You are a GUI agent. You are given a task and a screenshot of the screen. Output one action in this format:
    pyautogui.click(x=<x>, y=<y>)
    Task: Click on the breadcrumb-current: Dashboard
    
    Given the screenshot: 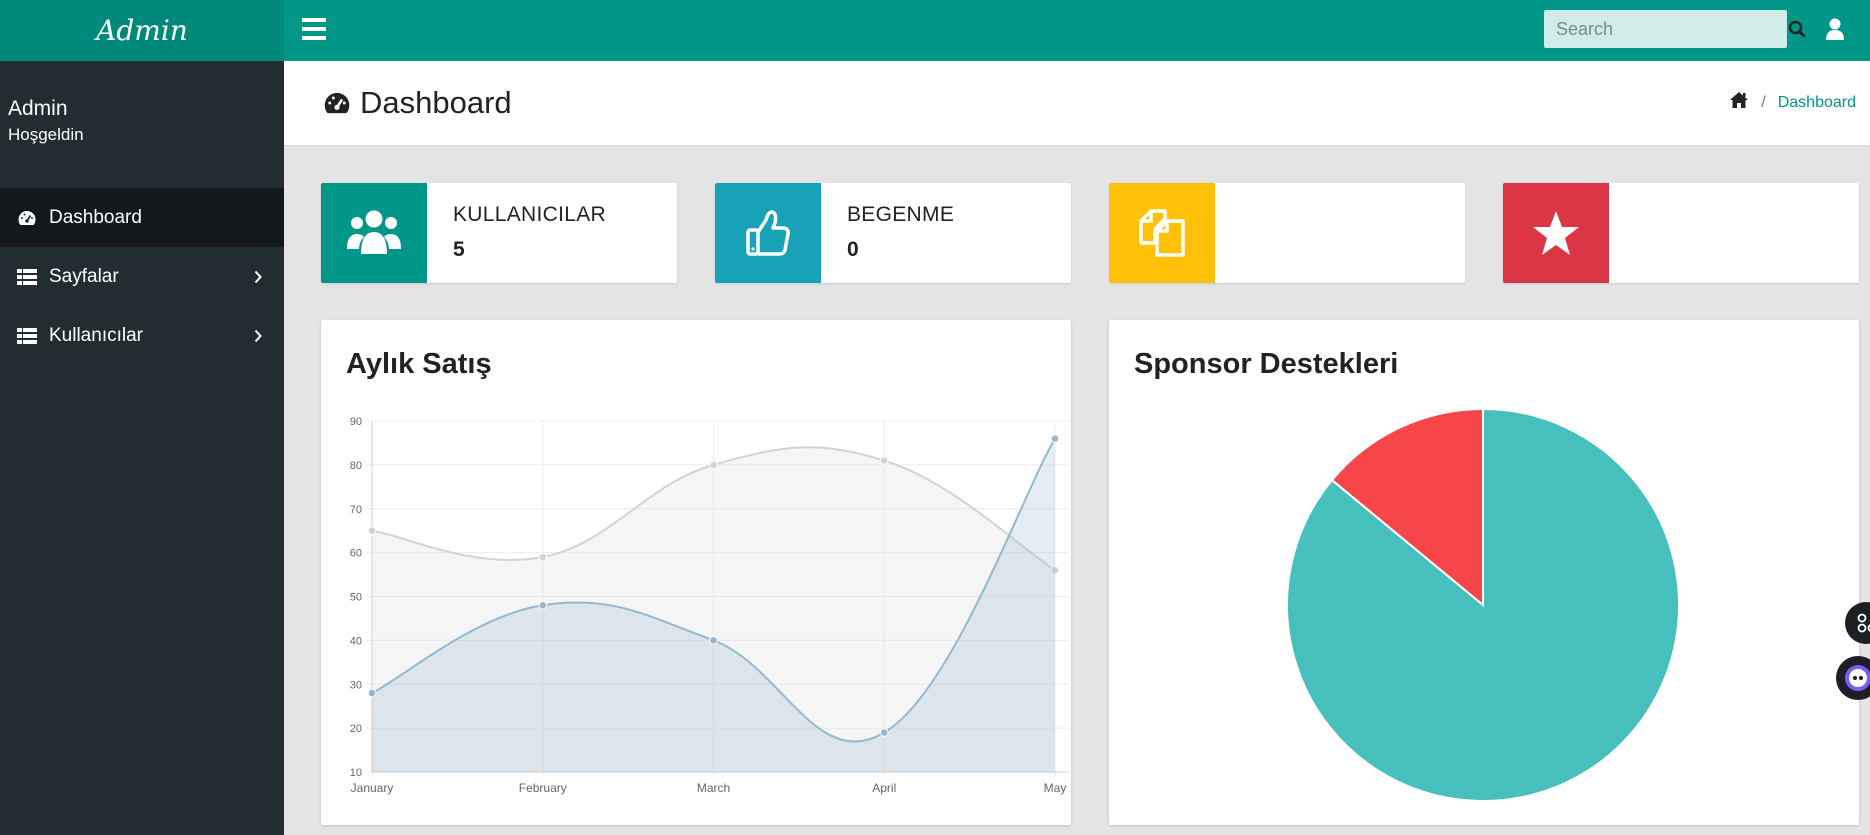 What is the action you would take?
    pyautogui.click(x=1817, y=103)
    